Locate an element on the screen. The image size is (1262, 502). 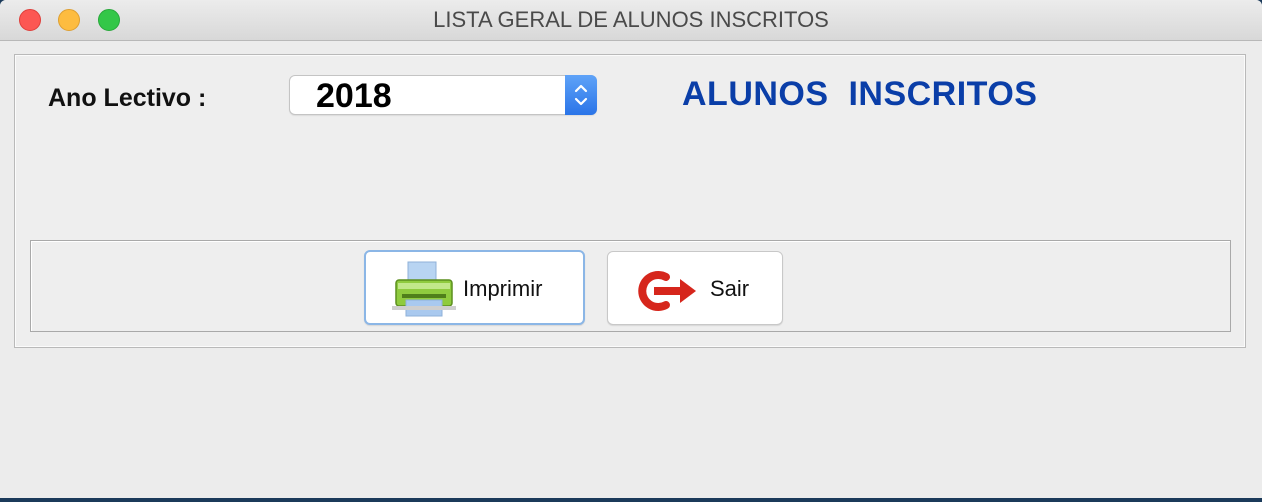
title-bar: LISTA GERAL DE ALUNOS INSCRITOS is located at coordinates (631, 20).